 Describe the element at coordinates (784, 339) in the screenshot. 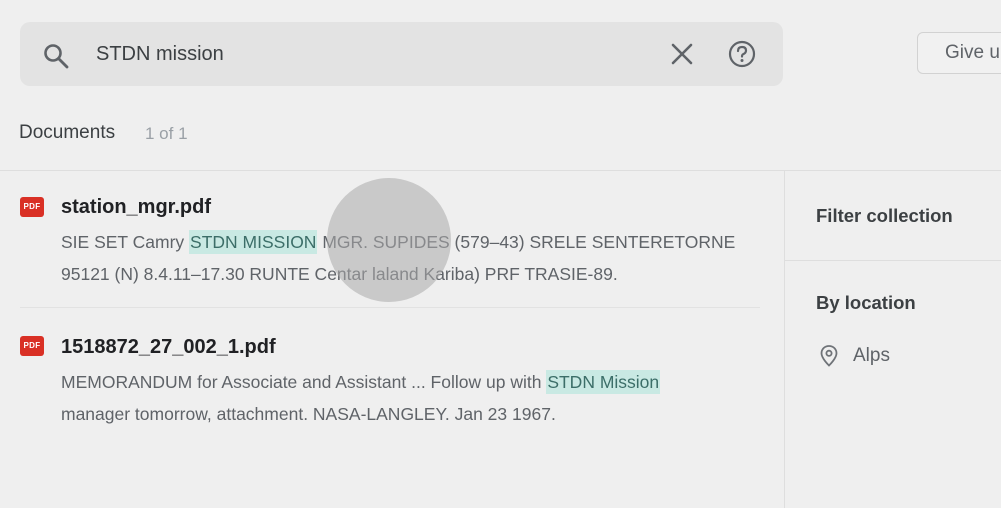

I see `sidebar-divider` at that location.